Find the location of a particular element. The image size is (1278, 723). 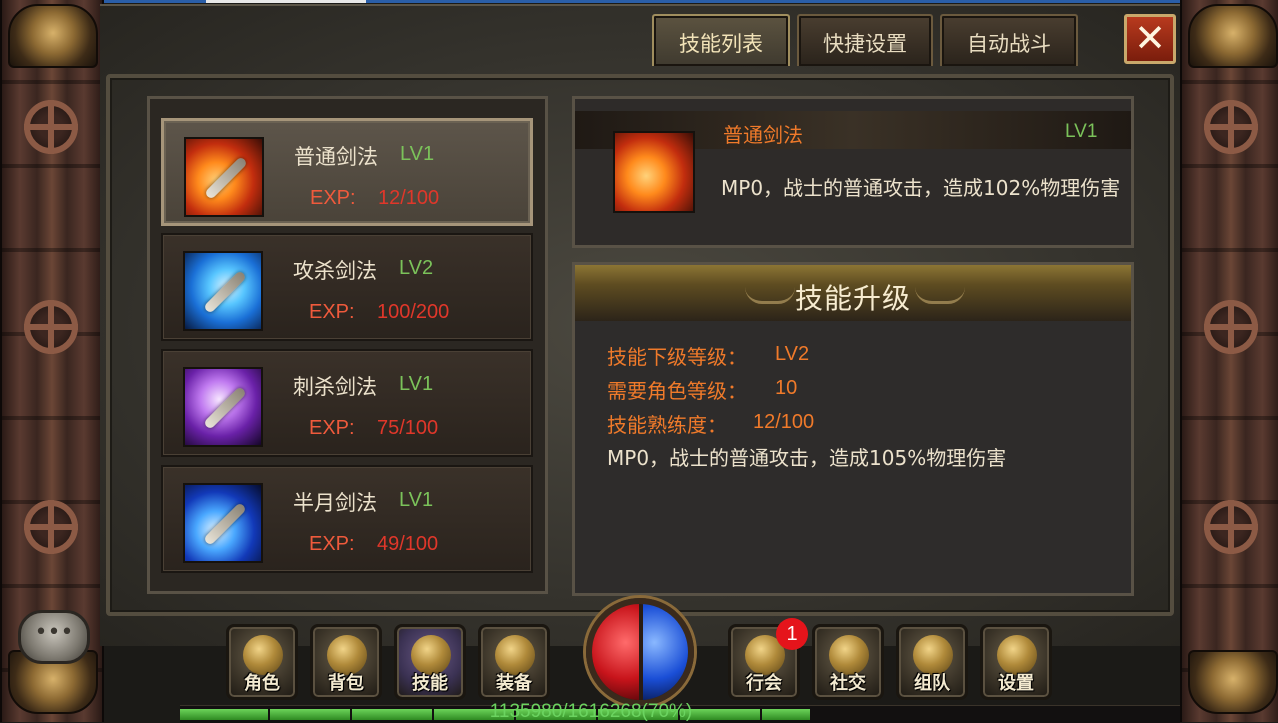

proficiency-label: 技能熟练度： is located at coordinates (667, 425).